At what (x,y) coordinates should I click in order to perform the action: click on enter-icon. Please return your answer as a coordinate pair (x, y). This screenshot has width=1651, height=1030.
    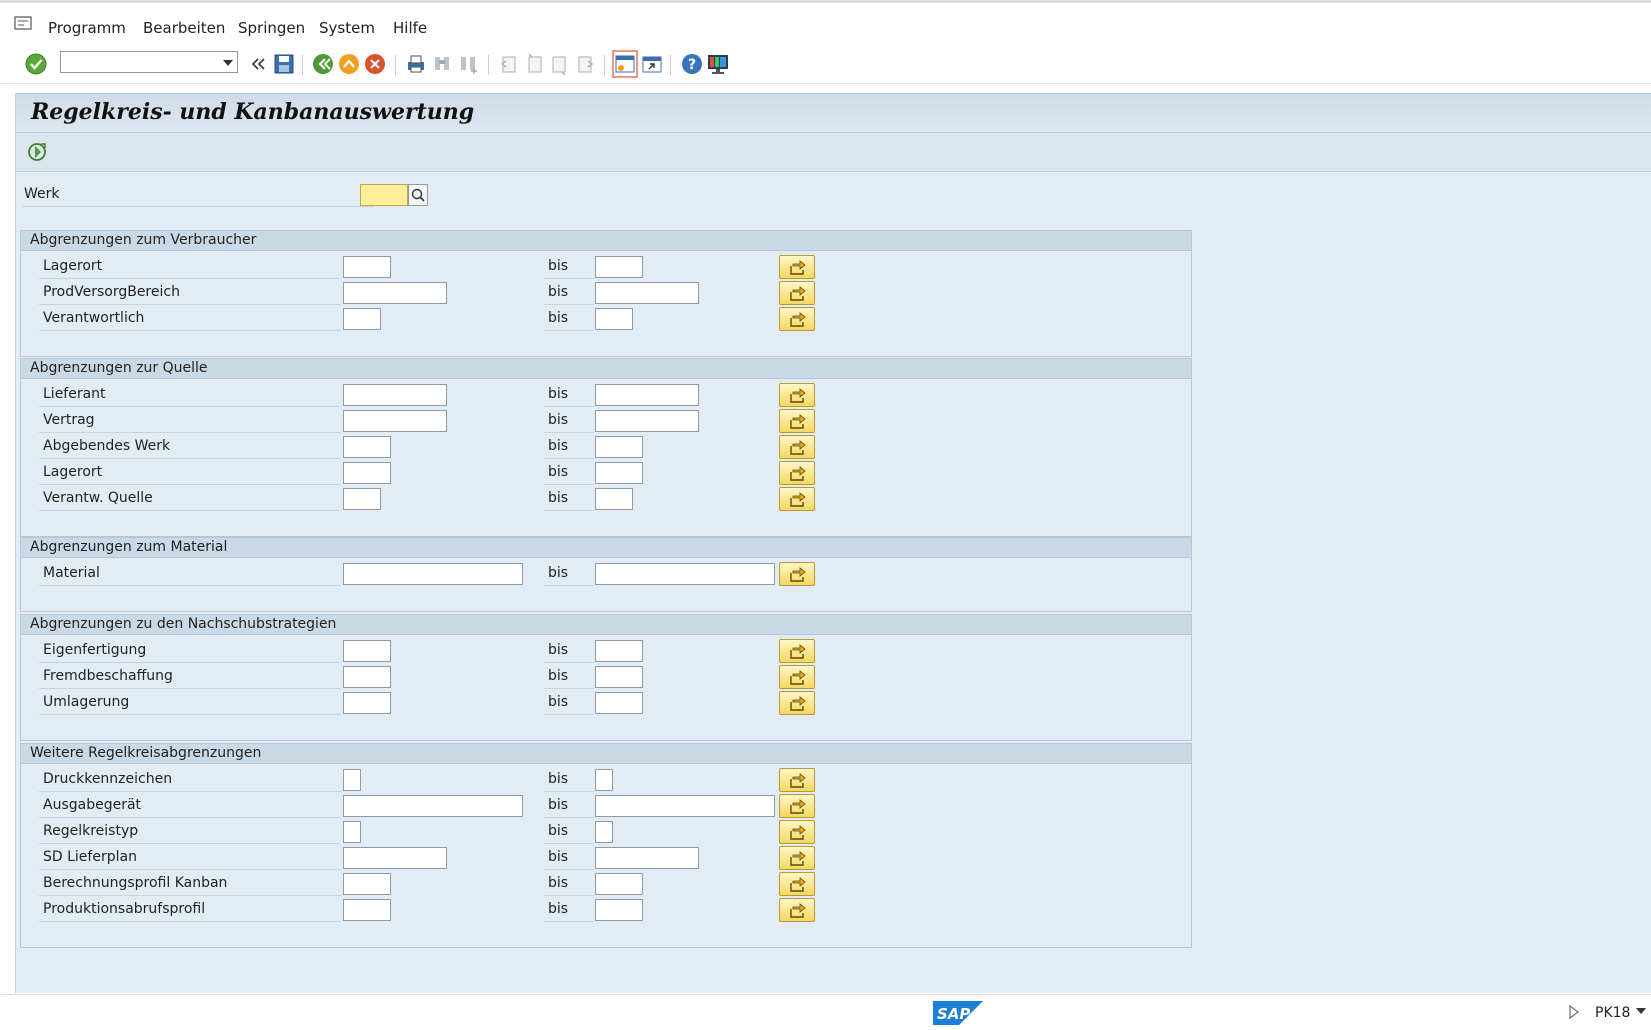
    Looking at the image, I should click on (36, 64).